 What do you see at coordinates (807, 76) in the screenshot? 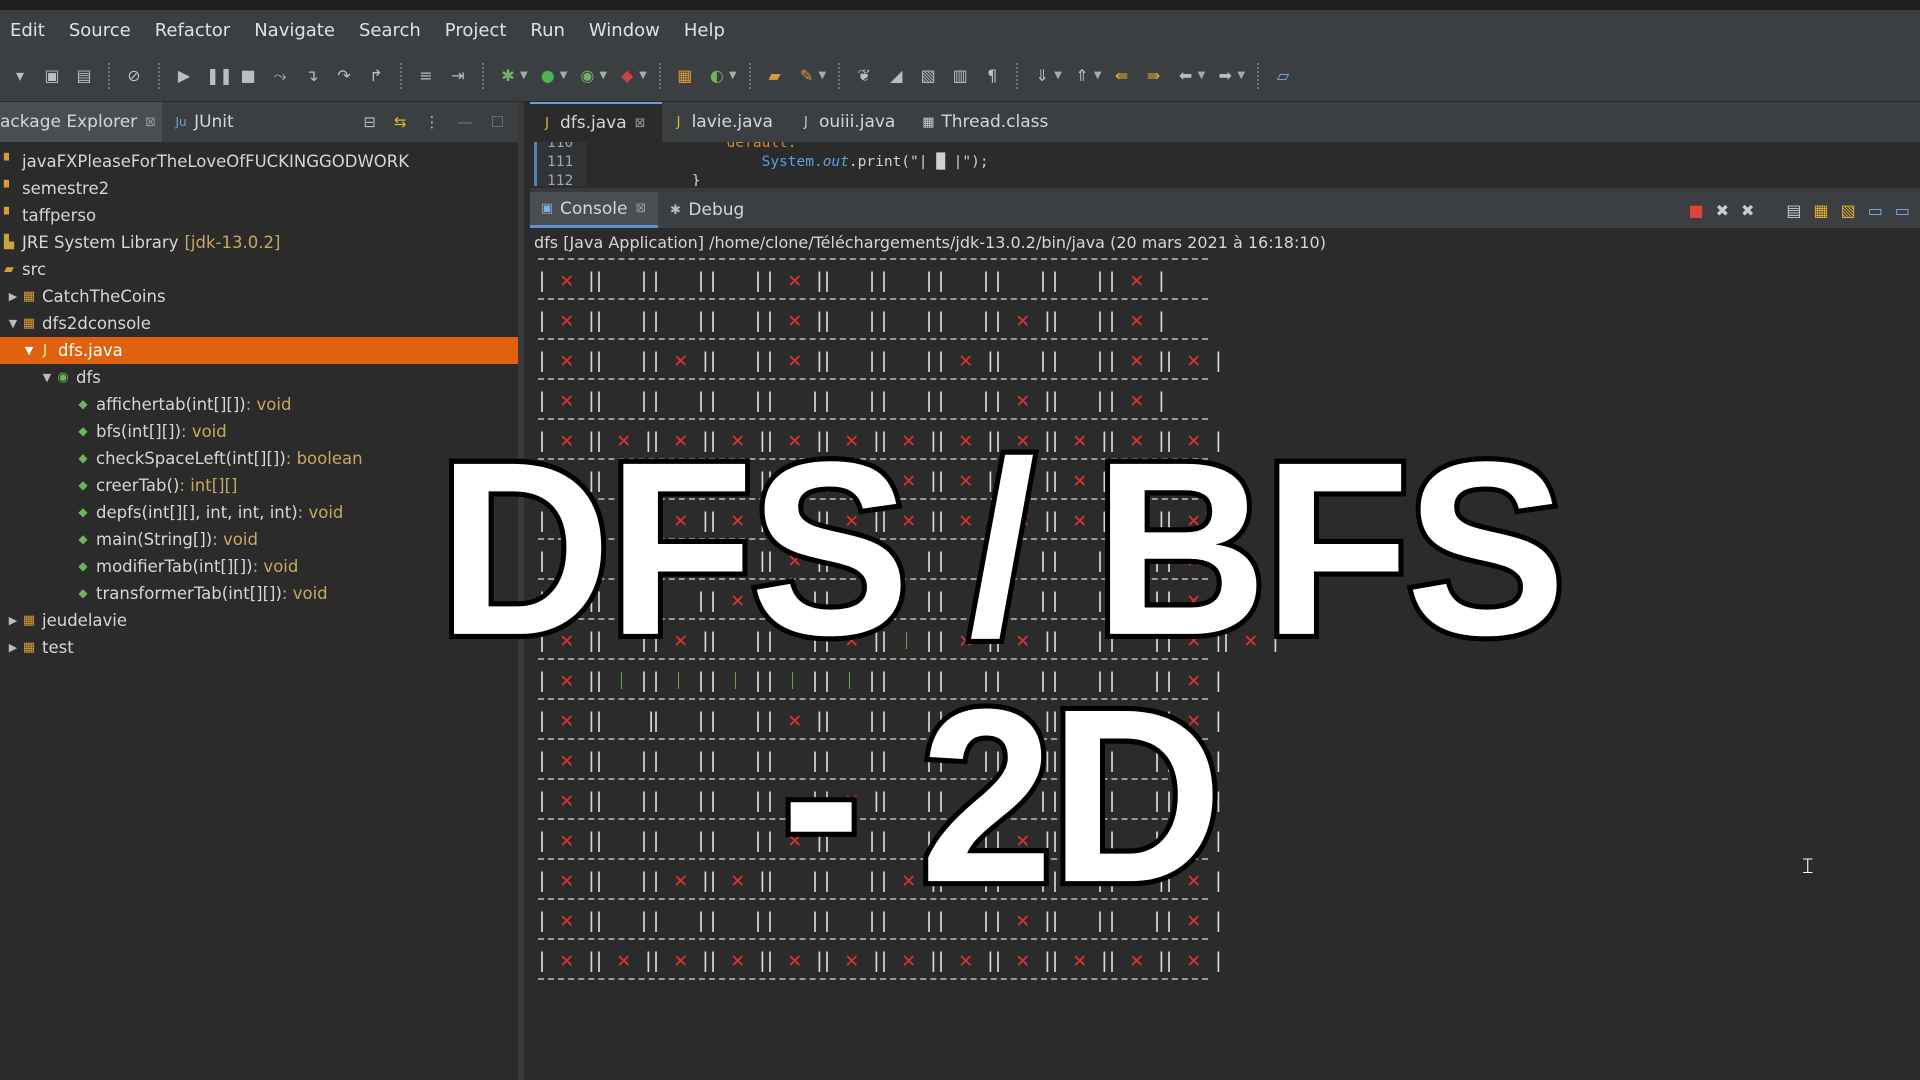
I see `search-icon: ✎` at bounding box center [807, 76].